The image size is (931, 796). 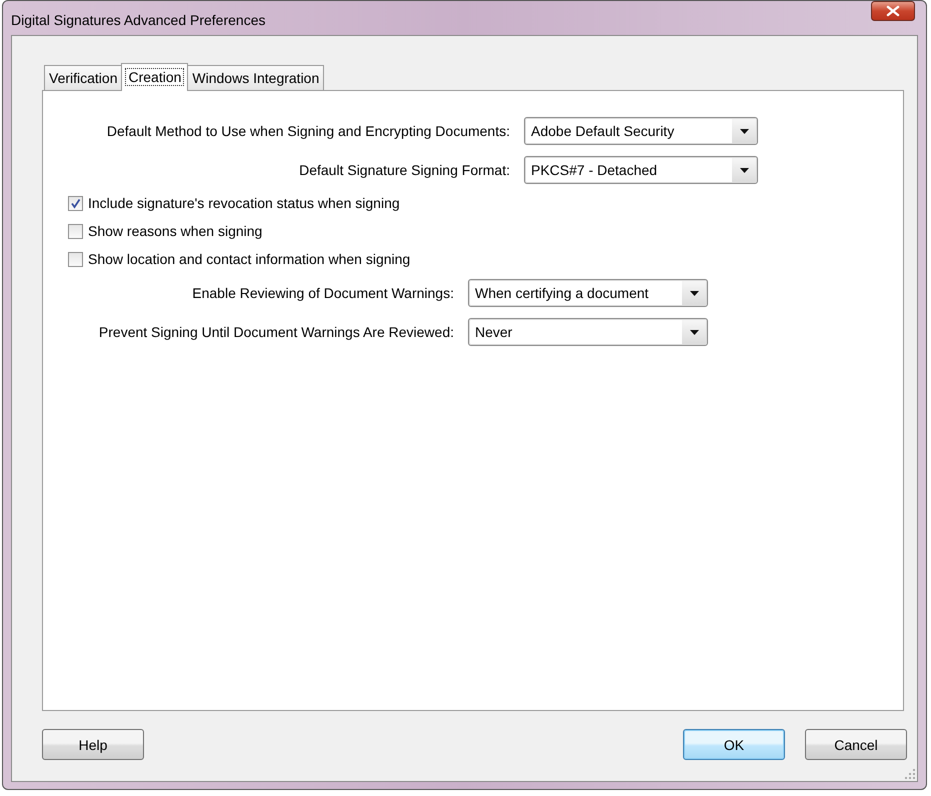 I want to click on checkbox-label: Show reasons when signing, so click(x=175, y=231).